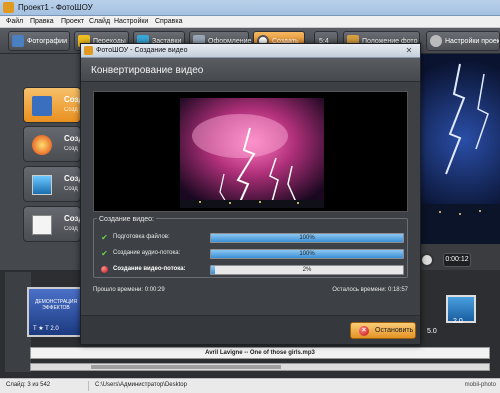  Describe the element at coordinates (250, 329) in the screenshot. I see `dialog-footer: × Остановить` at that location.